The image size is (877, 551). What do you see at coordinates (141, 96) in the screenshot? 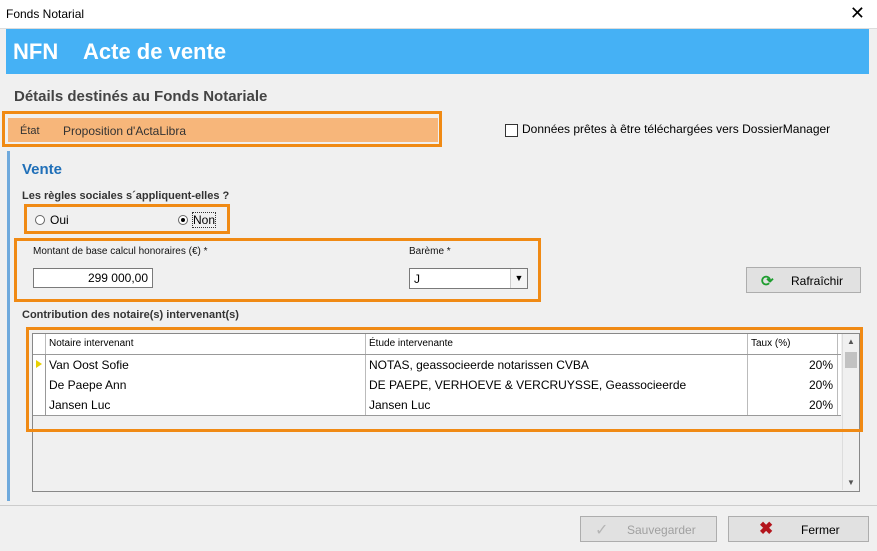
I see `section-title: Détails destinés au Fonds Notariale` at bounding box center [141, 96].